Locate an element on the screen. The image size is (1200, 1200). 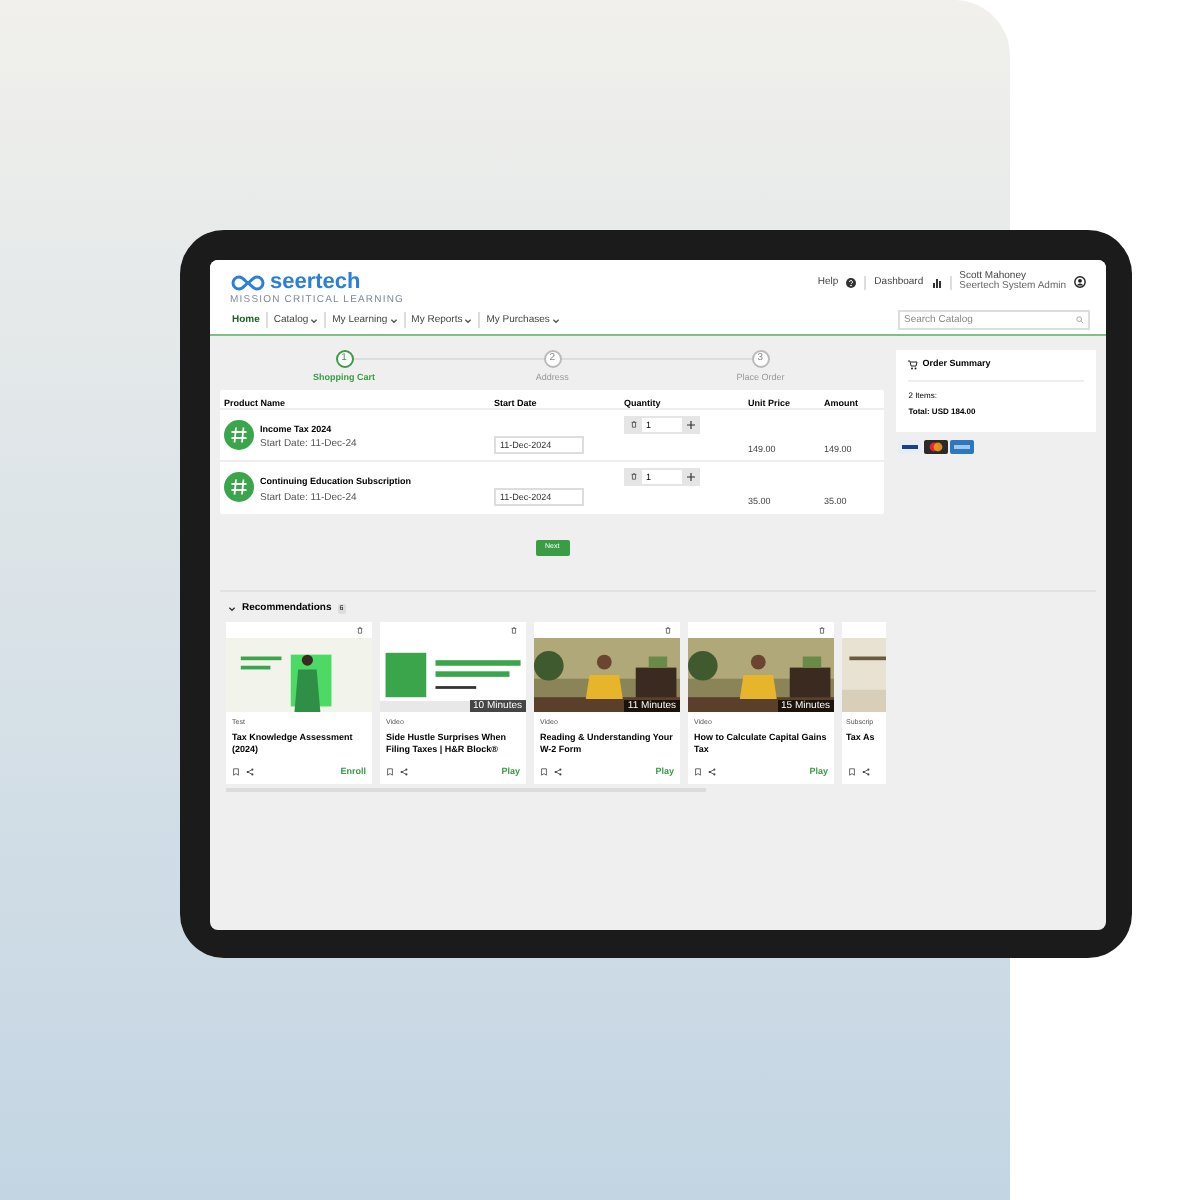
search-icon is located at coordinates (1080, 320).